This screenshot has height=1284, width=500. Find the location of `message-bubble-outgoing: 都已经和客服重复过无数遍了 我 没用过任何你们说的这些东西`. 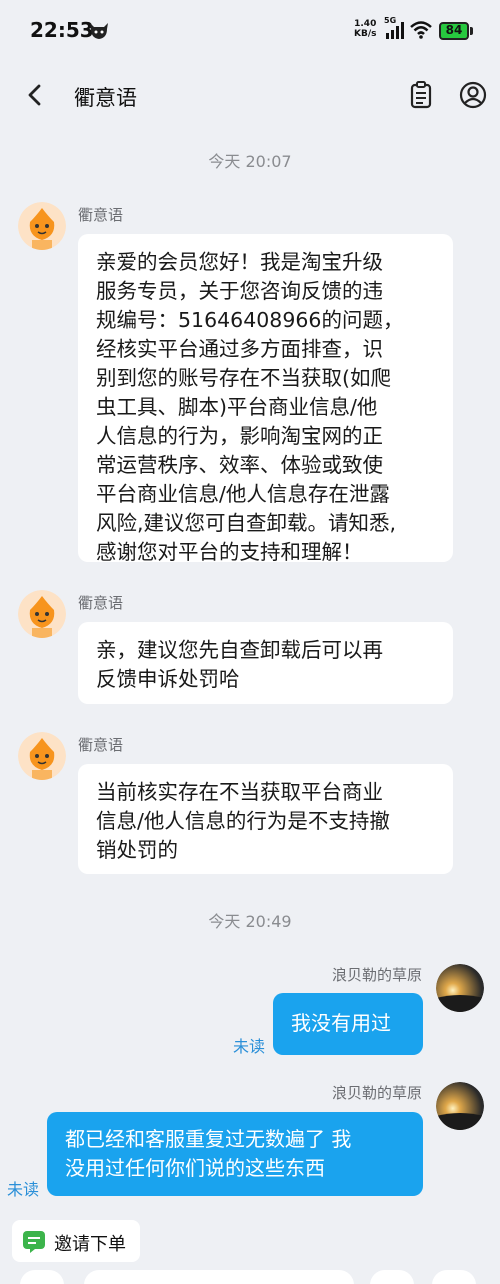

message-bubble-outgoing: 都已经和客服重复过无数遍了 我 没用过任何你们说的这些东西 is located at coordinates (235, 1154).